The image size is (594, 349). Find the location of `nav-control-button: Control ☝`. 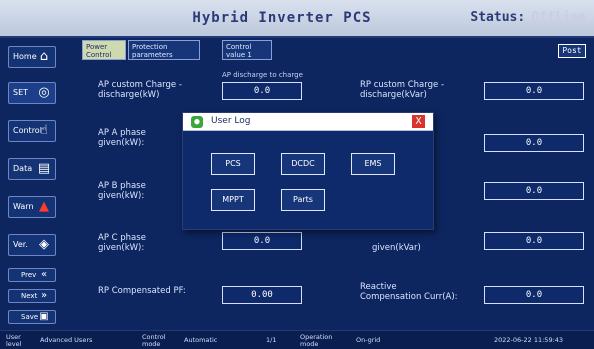

nav-control-button: Control ☝ is located at coordinates (32, 131).